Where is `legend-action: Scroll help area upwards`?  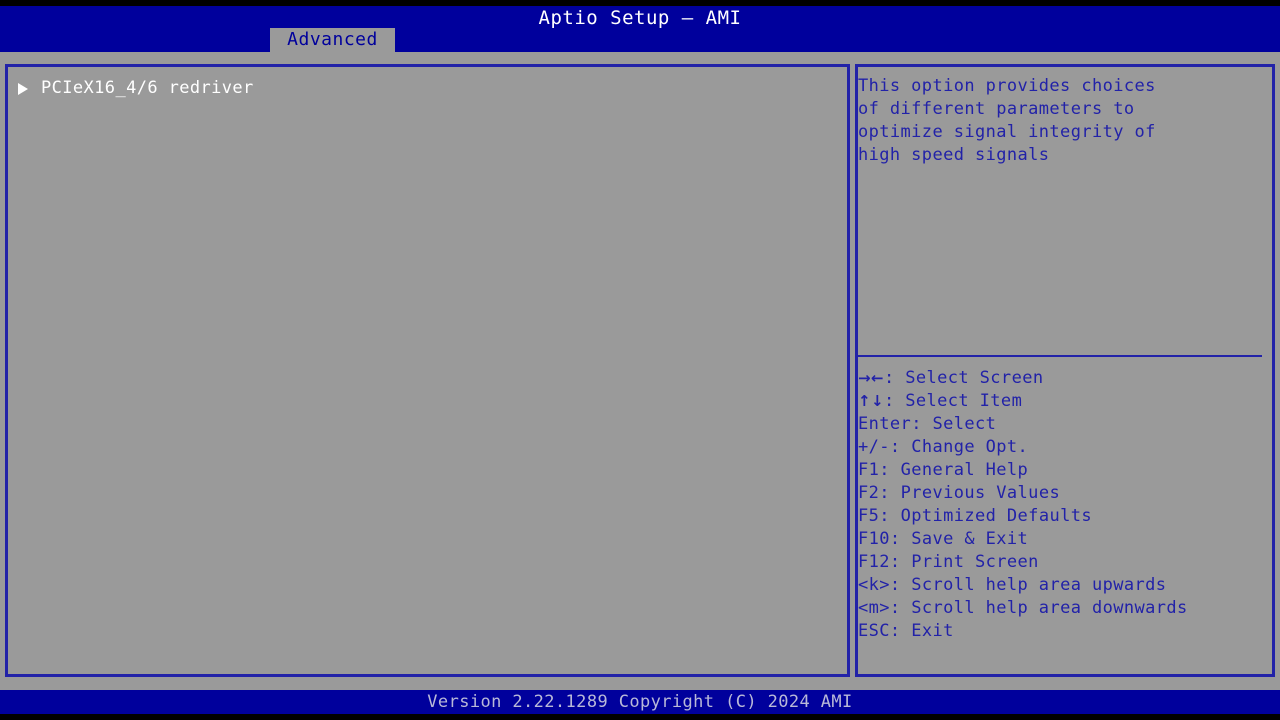
legend-action: Scroll help area upwards is located at coordinates (1039, 585).